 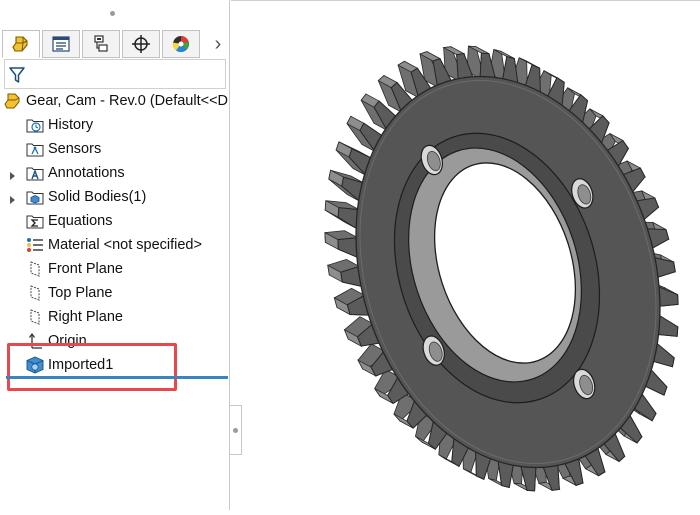 What do you see at coordinates (127, 101) in the screenshot?
I see `tree-root-label: Gear, Cam - Rev.0 (Default<<D` at bounding box center [127, 101].